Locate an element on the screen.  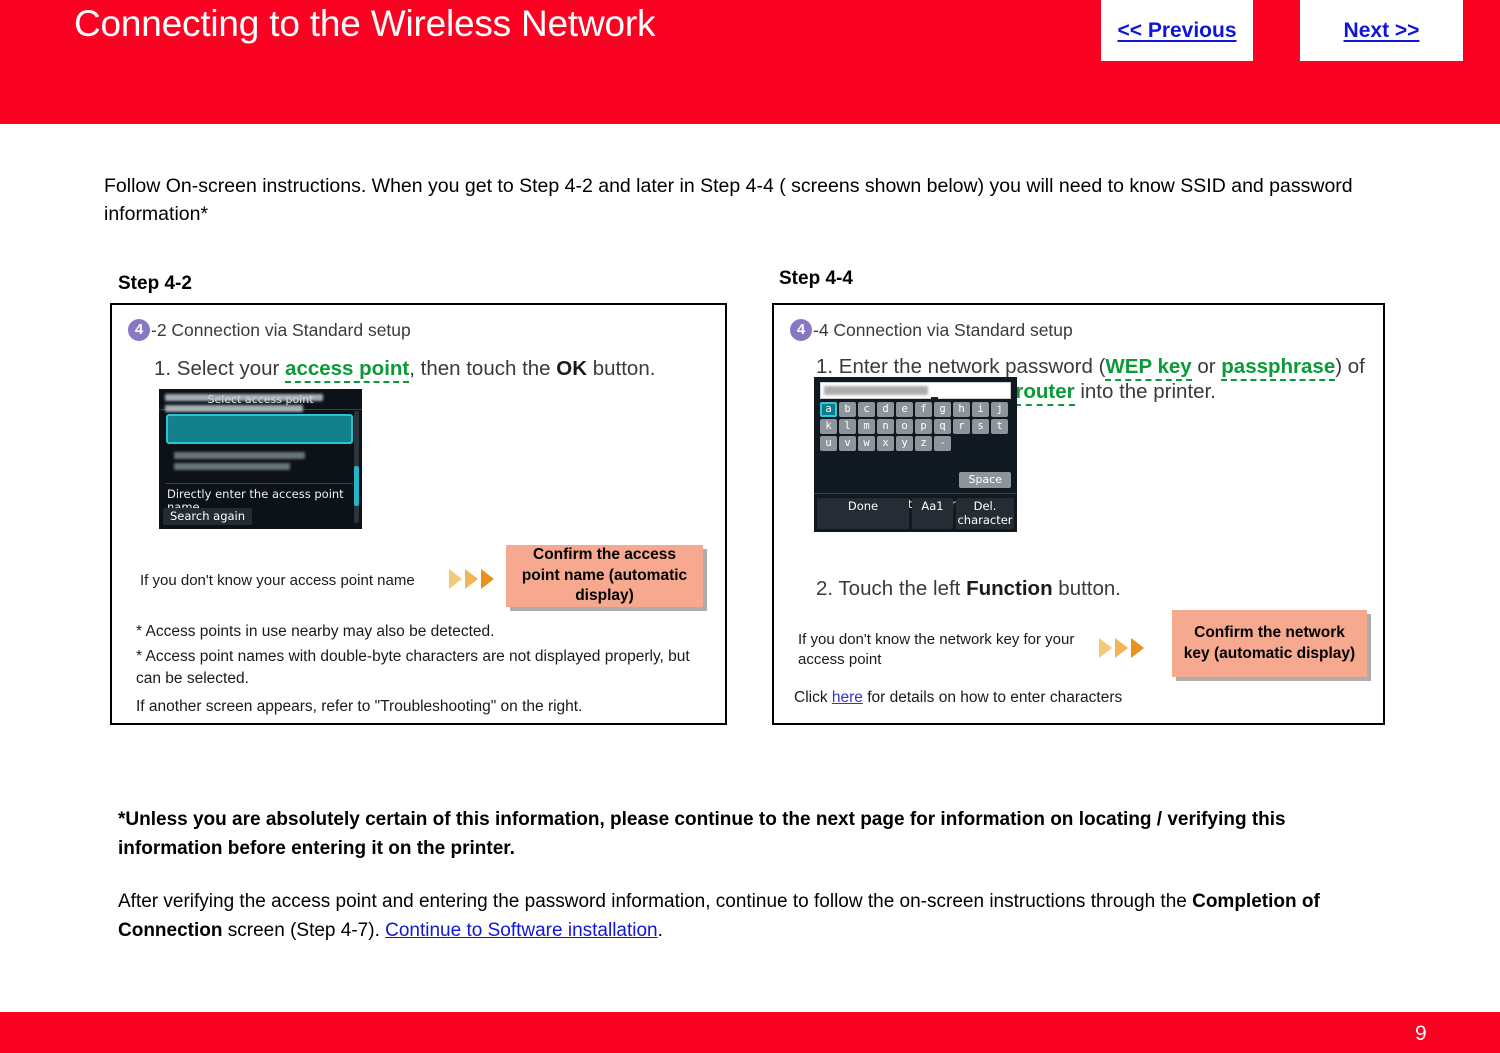
lcd-key-a: a is located at coordinates (828, 409).